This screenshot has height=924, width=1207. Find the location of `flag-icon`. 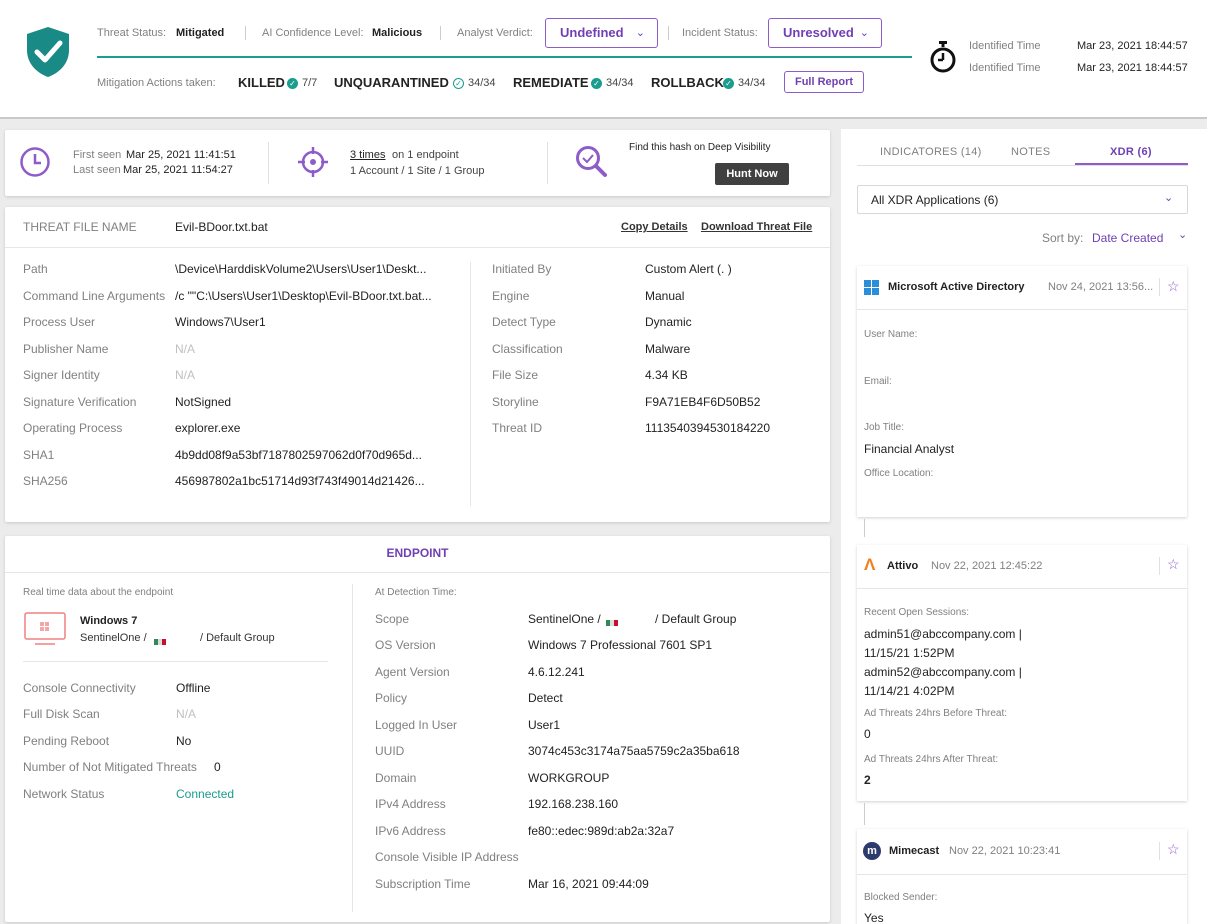

flag-icon is located at coordinates (612, 620).